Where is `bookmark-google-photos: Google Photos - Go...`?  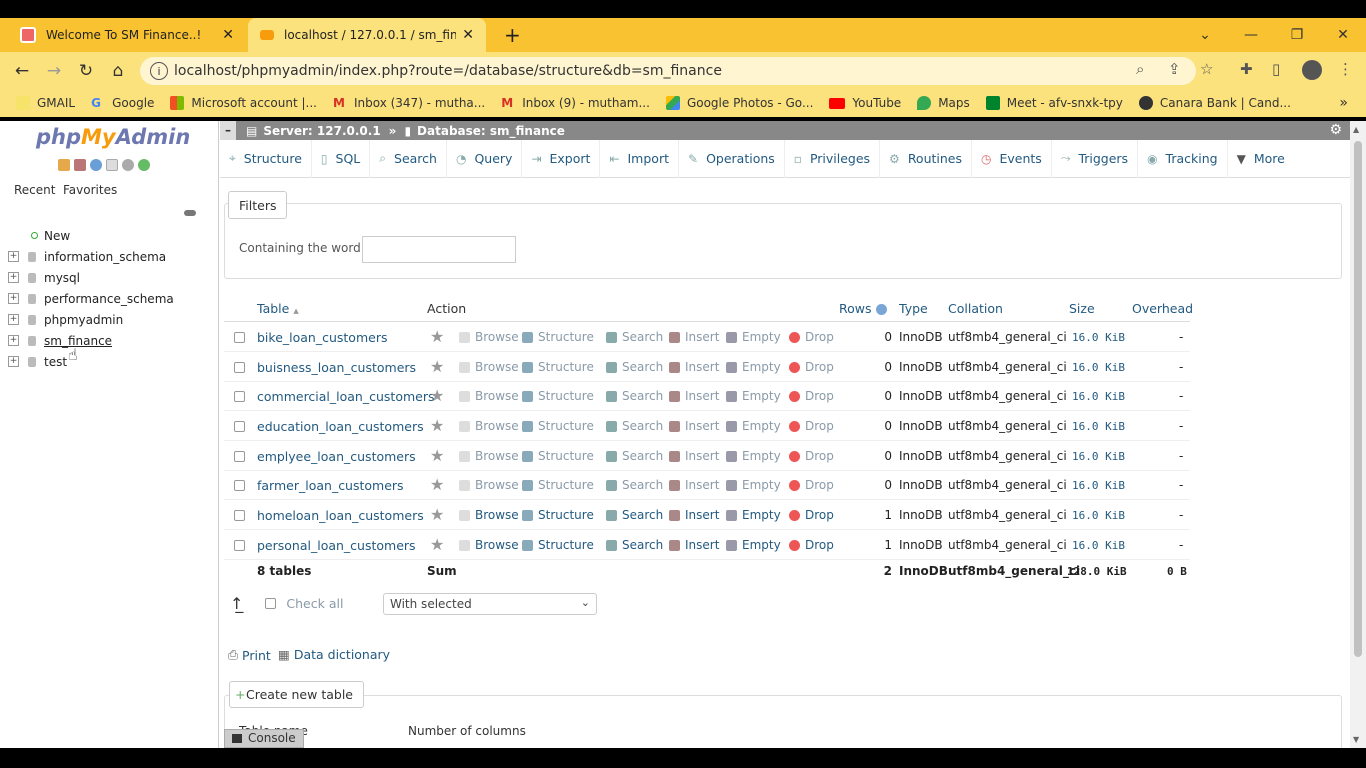 bookmark-google-photos: Google Photos - Go... is located at coordinates (739, 103).